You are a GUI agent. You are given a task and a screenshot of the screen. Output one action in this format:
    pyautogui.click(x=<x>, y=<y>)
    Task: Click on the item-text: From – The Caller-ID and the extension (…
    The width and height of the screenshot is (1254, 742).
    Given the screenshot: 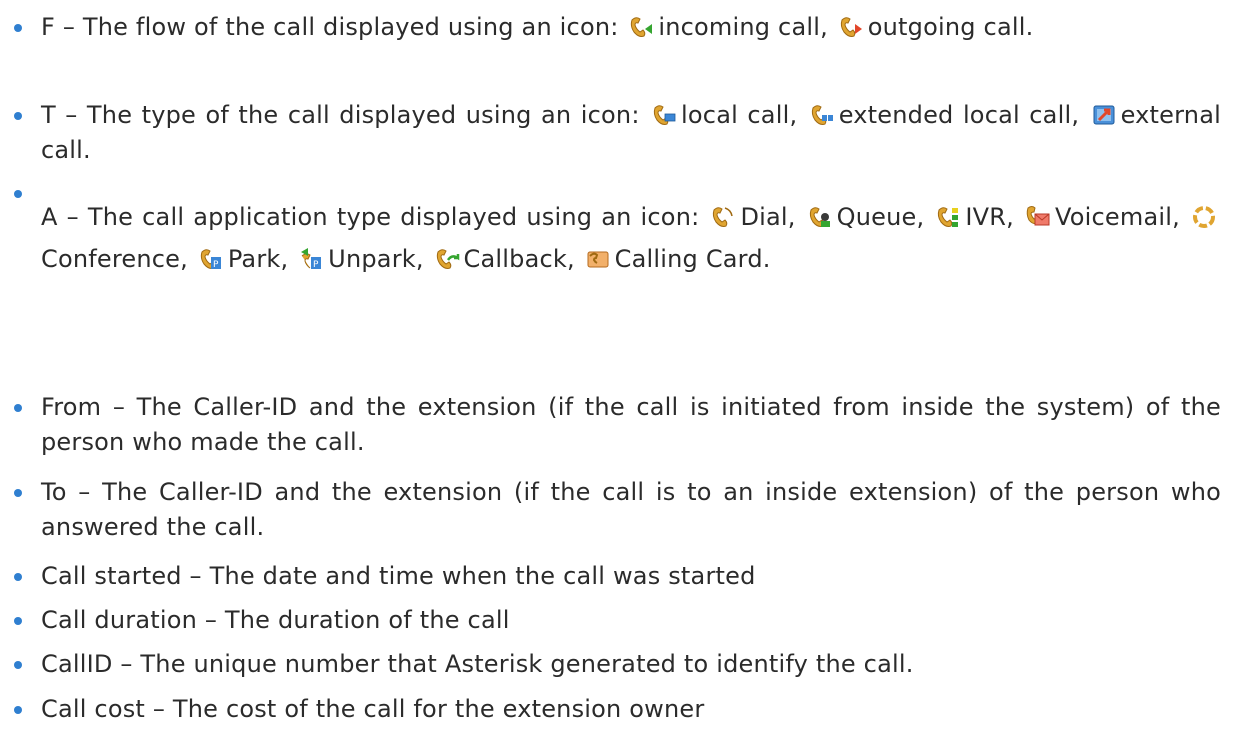 What is the action you would take?
    pyautogui.click(x=631, y=424)
    